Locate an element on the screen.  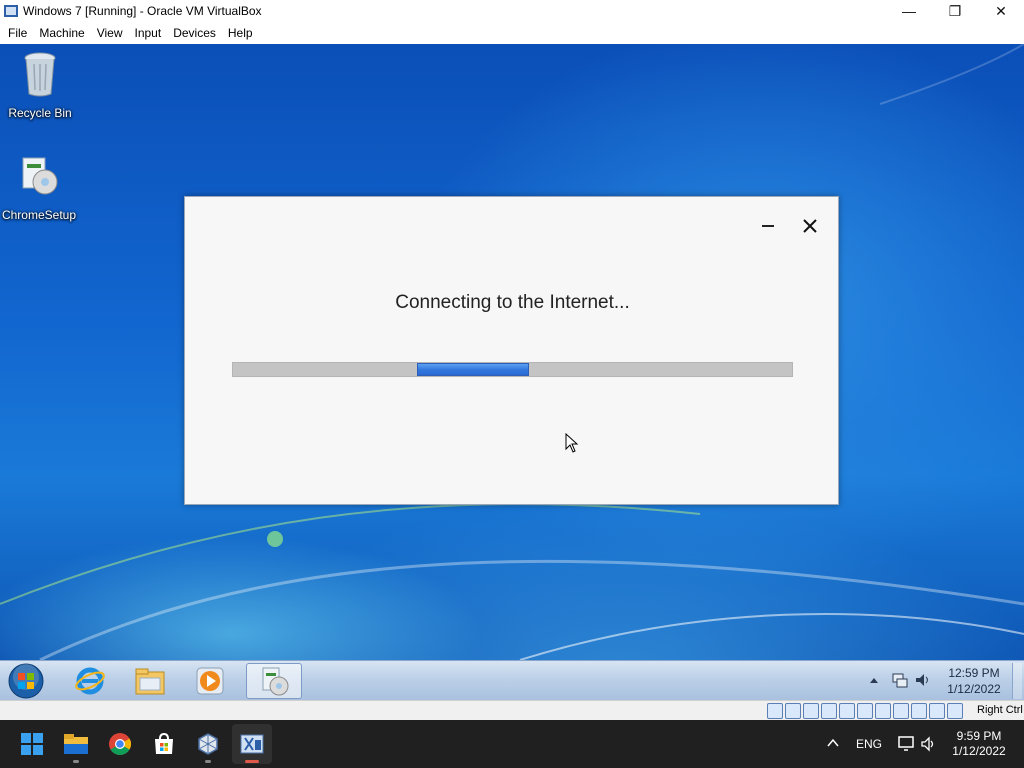
close-icon is located at coordinates (810, 226).